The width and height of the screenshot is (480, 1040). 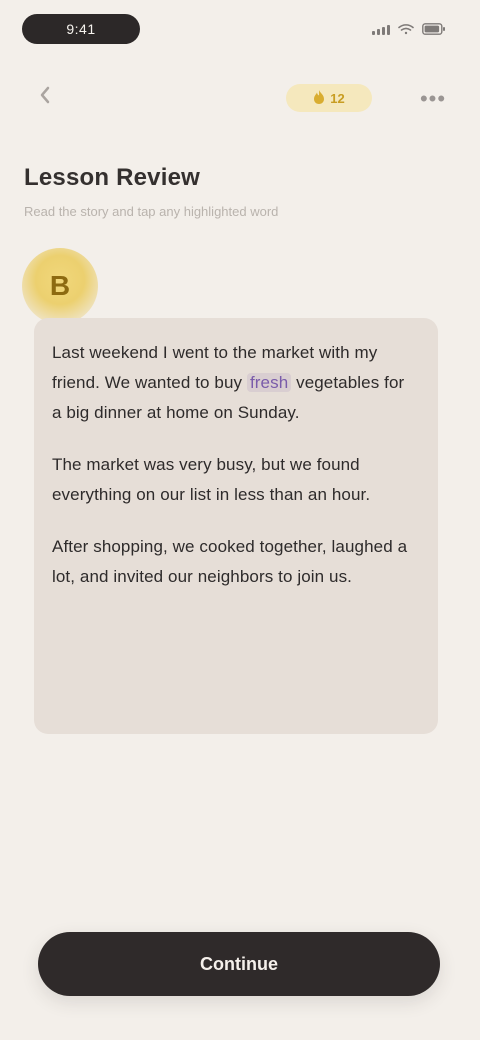 I want to click on highlighted-word: fresh, so click(x=269, y=382).